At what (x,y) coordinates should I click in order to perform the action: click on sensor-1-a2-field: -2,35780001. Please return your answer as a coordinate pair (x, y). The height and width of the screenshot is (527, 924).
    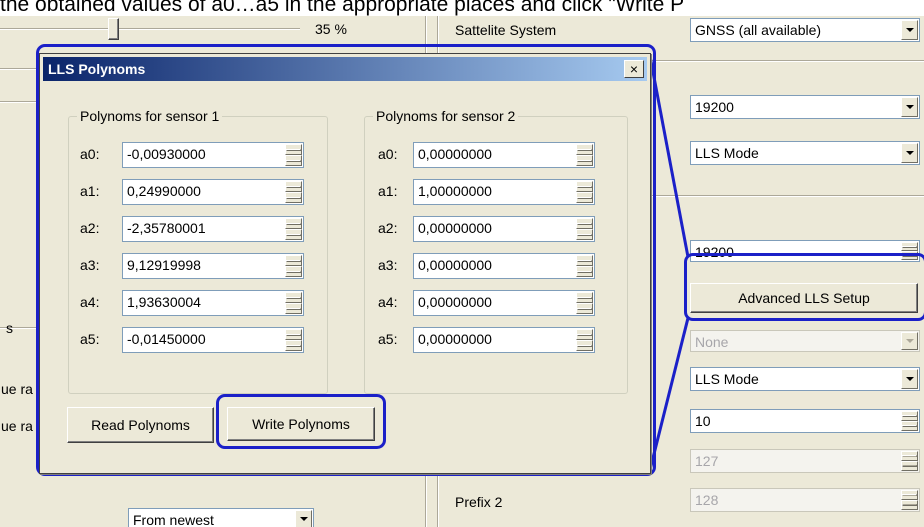
    Looking at the image, I should click on (213, 229).